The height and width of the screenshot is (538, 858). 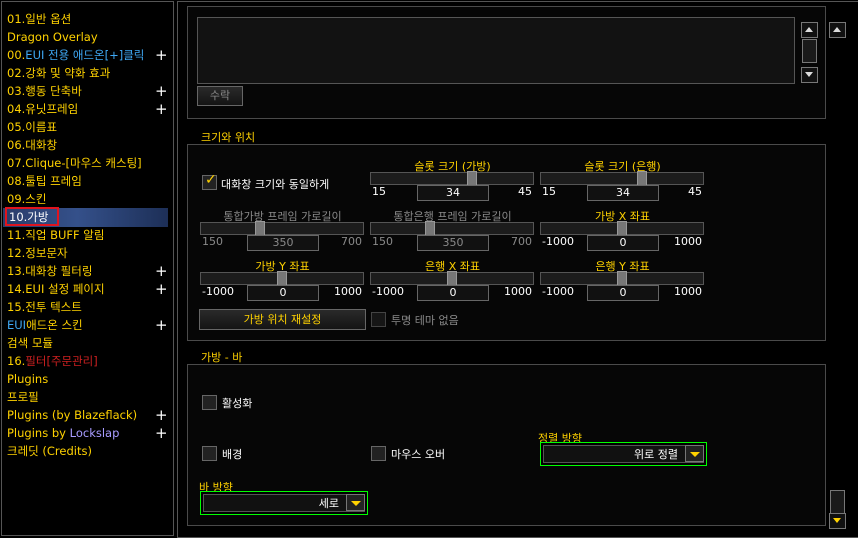 I want to click on sidebar-item-eui-addons: 00.EUI 전용 애드온[+]클릭, so click(x=75, y=55).